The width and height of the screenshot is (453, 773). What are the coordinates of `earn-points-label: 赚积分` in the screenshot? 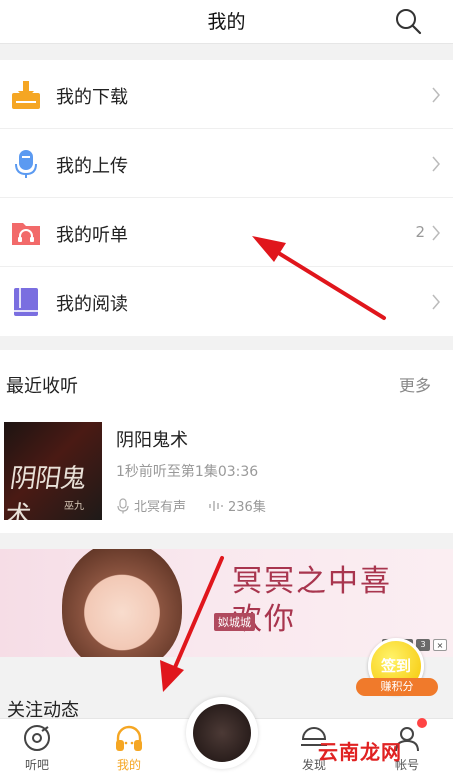 It's located at (397, 687).